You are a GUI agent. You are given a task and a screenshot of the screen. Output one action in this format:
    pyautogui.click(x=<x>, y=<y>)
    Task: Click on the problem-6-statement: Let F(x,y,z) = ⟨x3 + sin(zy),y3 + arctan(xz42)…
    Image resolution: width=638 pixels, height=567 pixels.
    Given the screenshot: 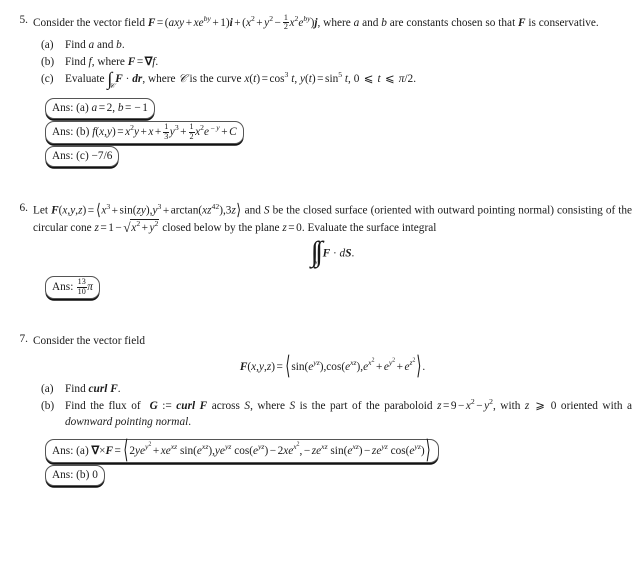 What is the action you would take?
    pyautogui.click(x=332, y=219)
    